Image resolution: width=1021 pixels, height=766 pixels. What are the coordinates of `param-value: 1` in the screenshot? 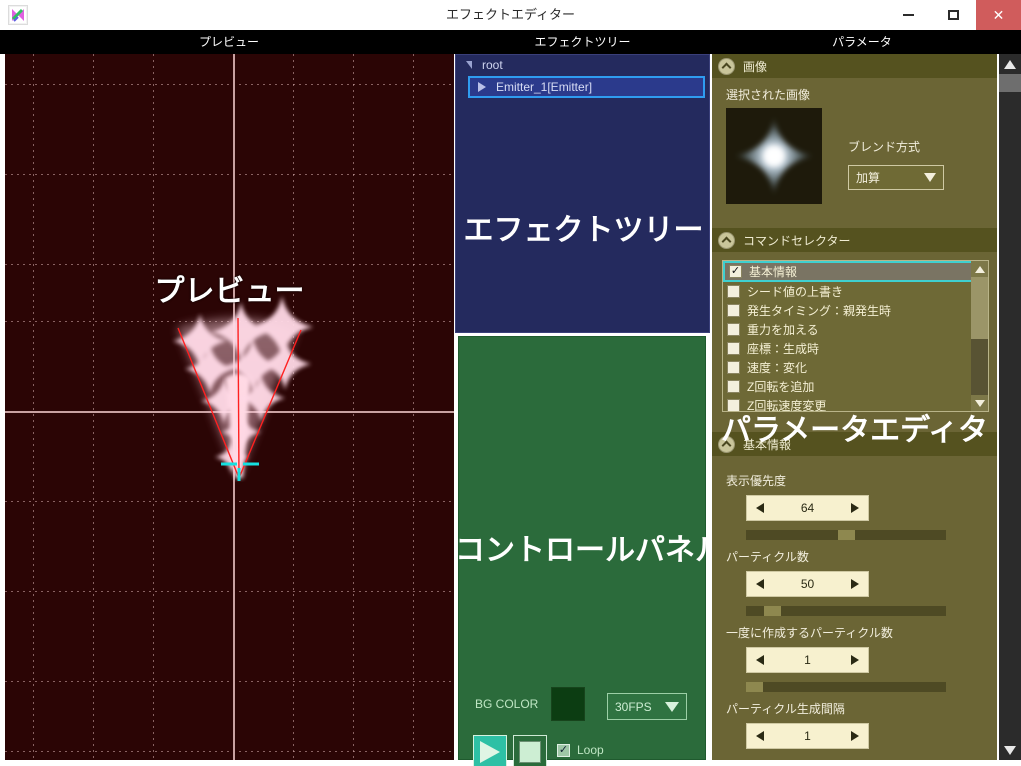 It's located at (807, 736).